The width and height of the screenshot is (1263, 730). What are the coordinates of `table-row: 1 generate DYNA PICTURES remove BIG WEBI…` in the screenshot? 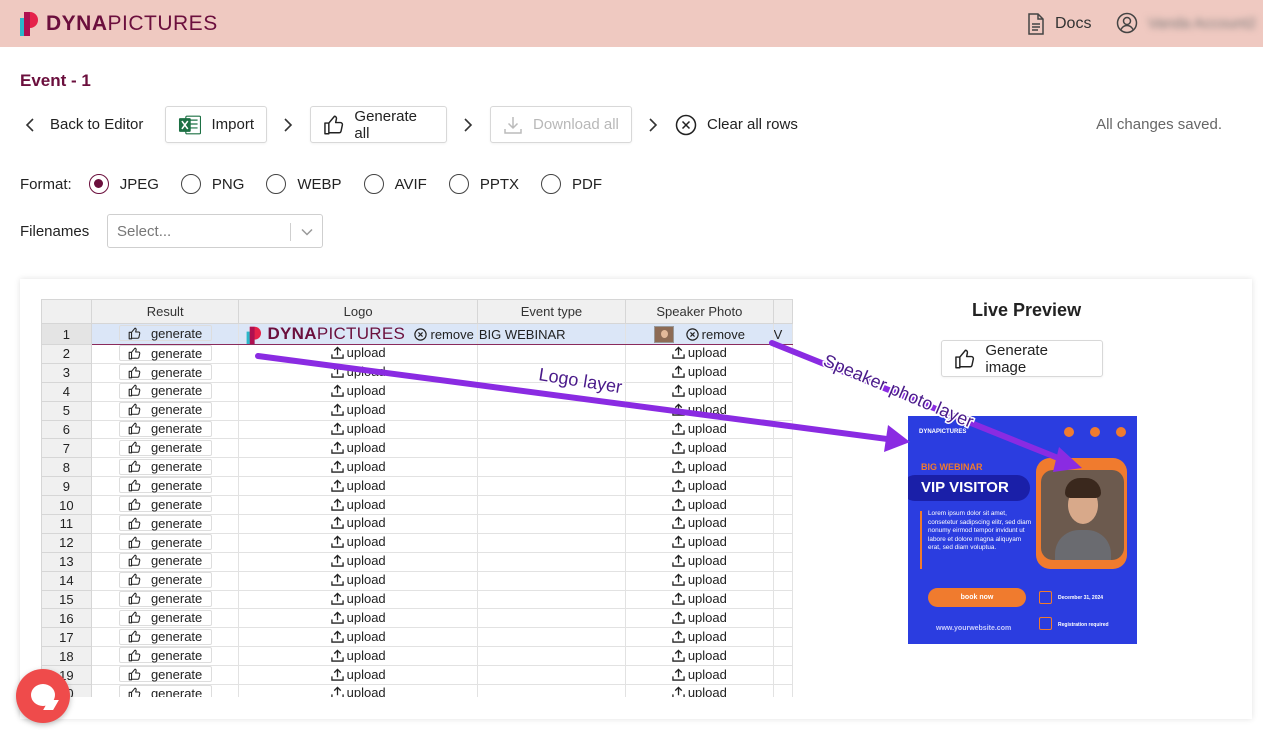 It's located at (417, 334).